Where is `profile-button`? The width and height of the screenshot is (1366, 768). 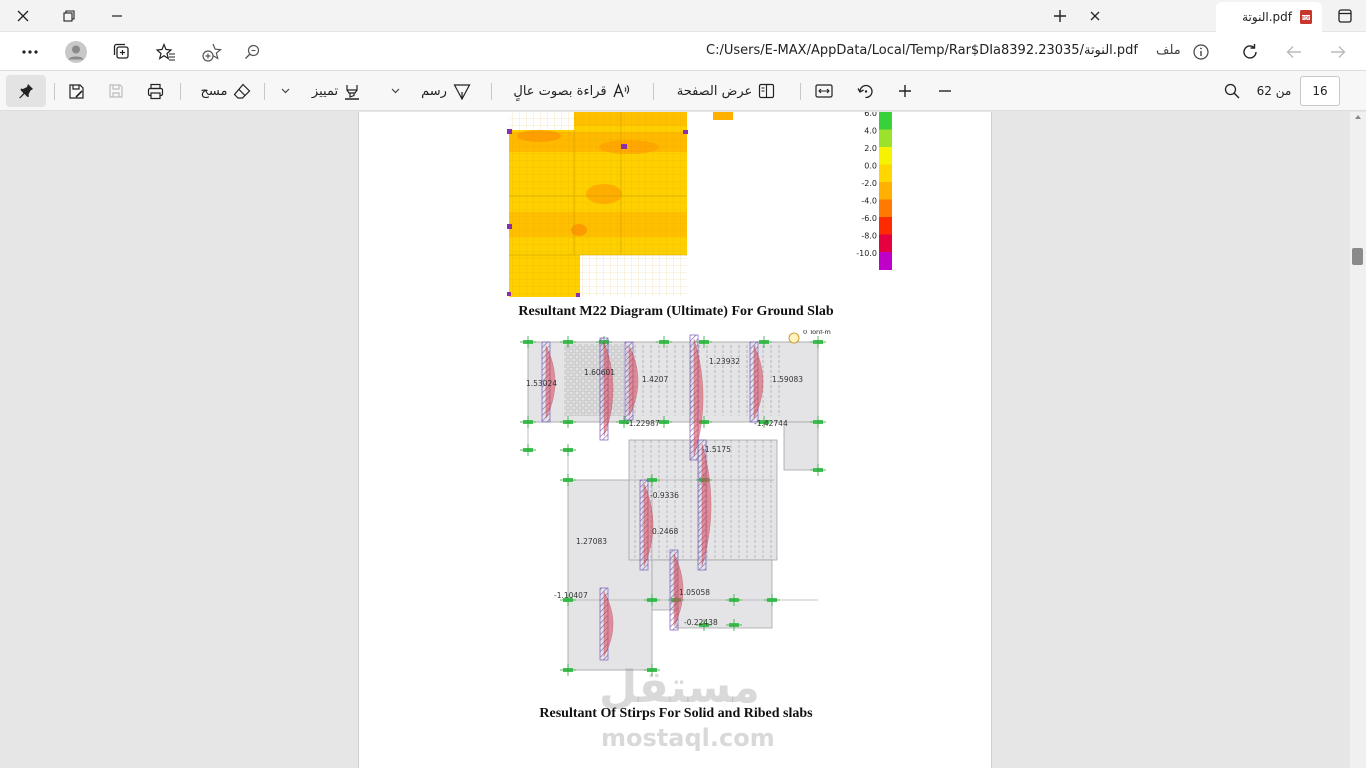
profile-button is located at coordinates (76, 52).